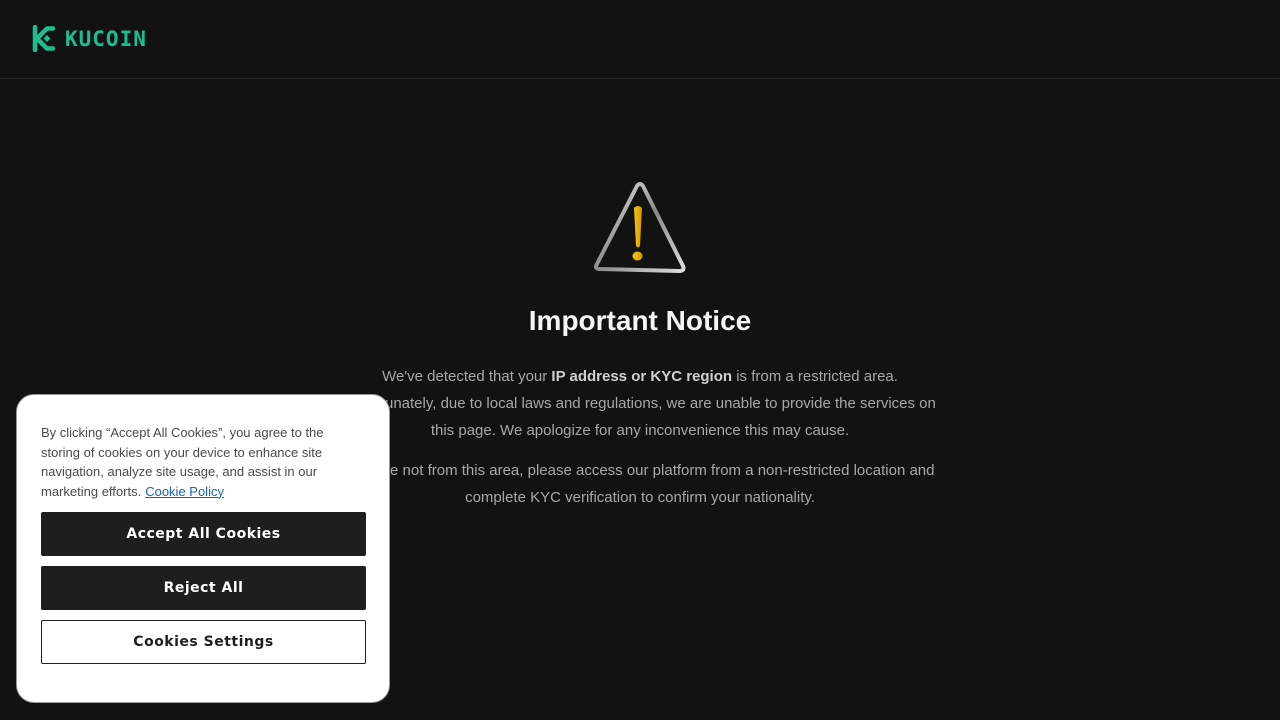 The image size is (1280, 720). What do you see at coordinates (640, 227) in the screenshot?
I see `warning-triangle-icon` at bounding box center [640, 227].